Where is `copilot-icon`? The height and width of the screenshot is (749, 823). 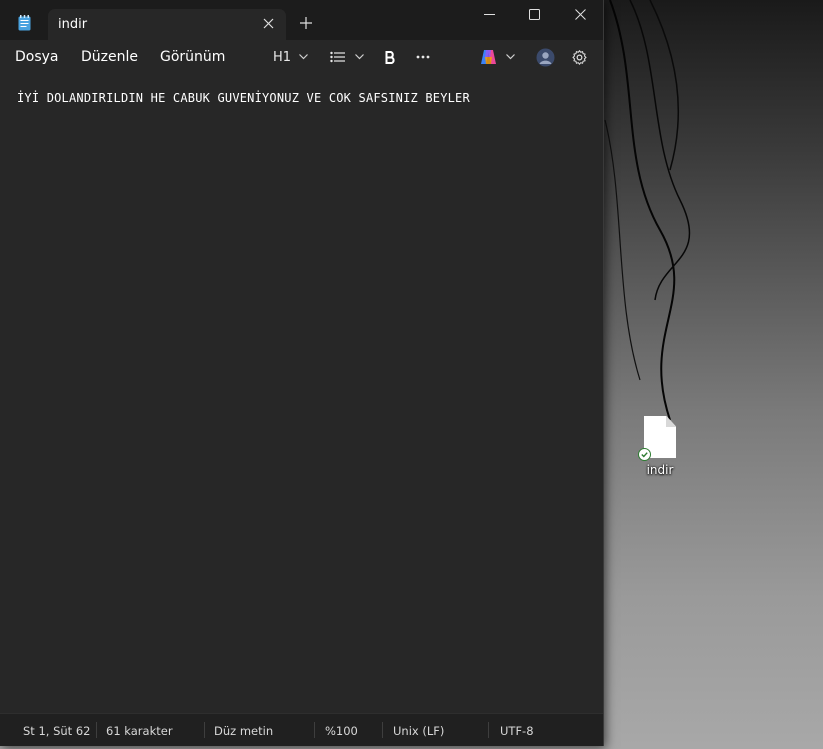 copilot-icon is located at coordinates (488, 57).